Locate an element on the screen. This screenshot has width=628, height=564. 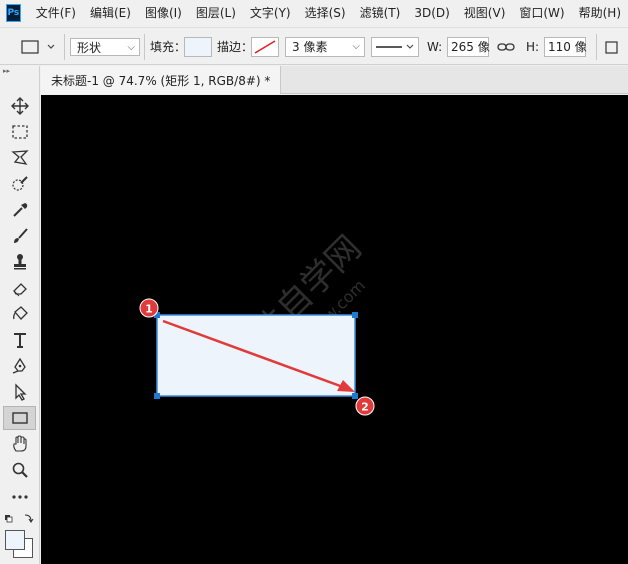
marker-2-label: 2 is located at coordinates (365, 407).